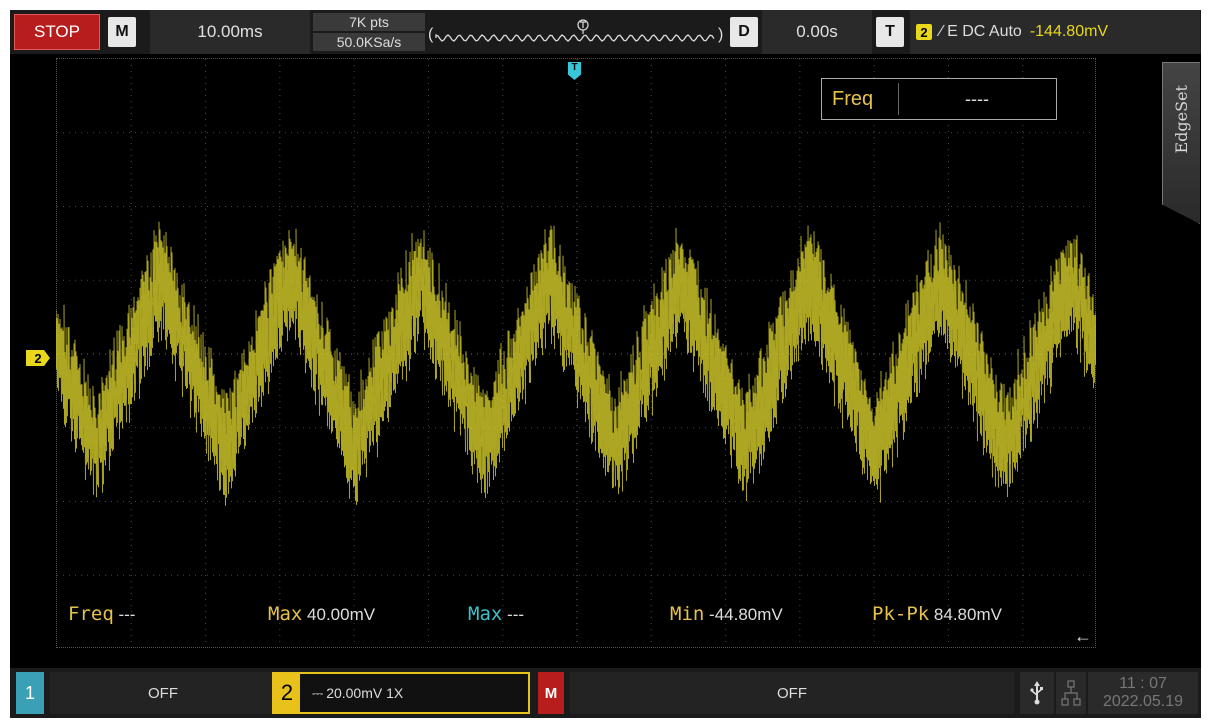 The width and height of the screenshot is (1209, 728). What do you see at coordinates (1143, 683) in the screenshot?
I see `clock-time: 11 : 07` at bounding box center [1143, 683].